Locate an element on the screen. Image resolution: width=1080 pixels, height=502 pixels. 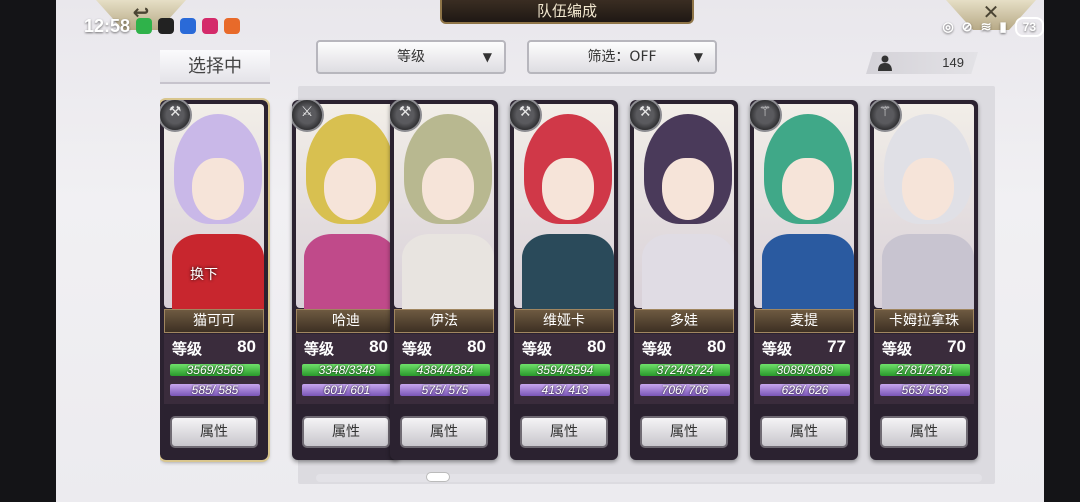
unit-card: ⚒ 多娃 等级 80 3724/3724 706/ 706 属性 is located at coordinates (684, 280).